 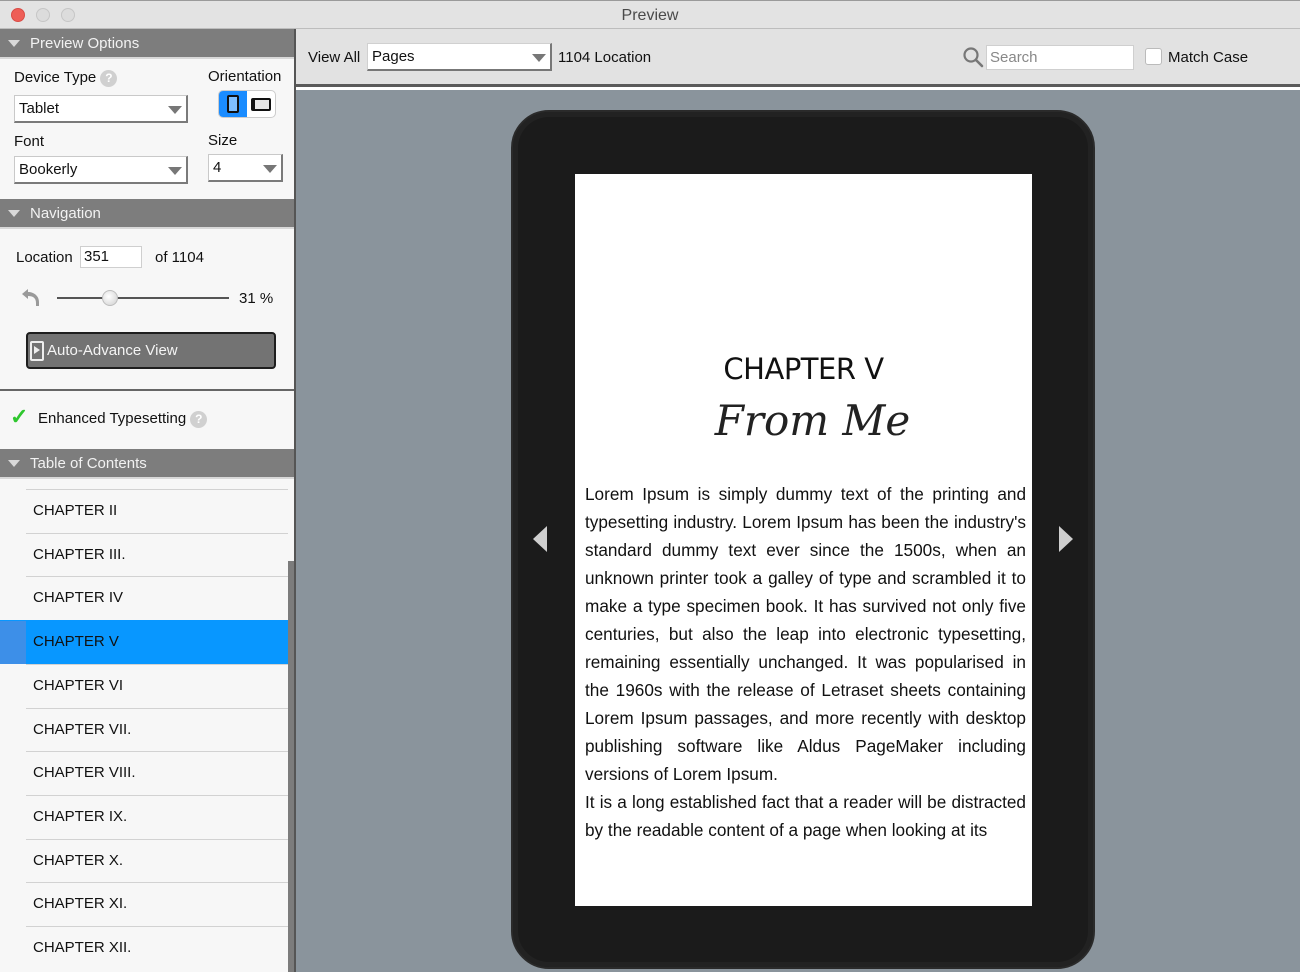 I want to click on auto-advance-label: Auto-Advance View, so click(x=112, y=350).